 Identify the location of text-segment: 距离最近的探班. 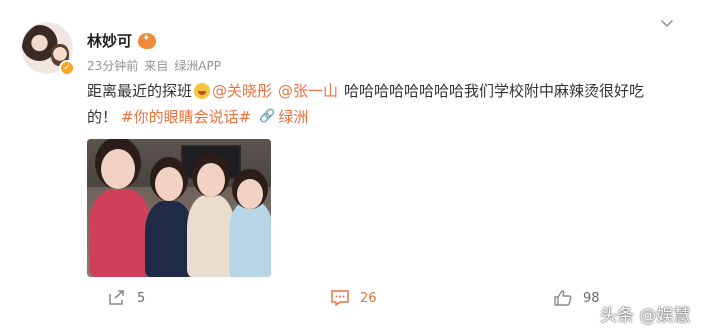
(140, 91).